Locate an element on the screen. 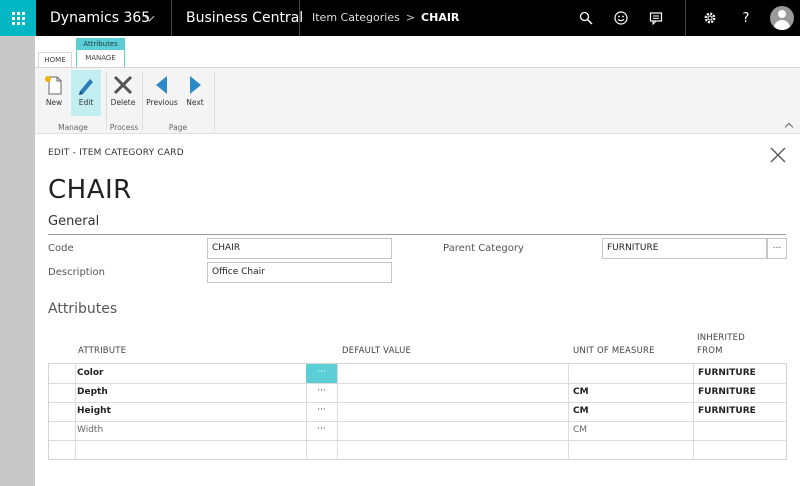 The height and width of the screenshot is (486, 800). help-icon: ? is located at coordinates (746, 18).